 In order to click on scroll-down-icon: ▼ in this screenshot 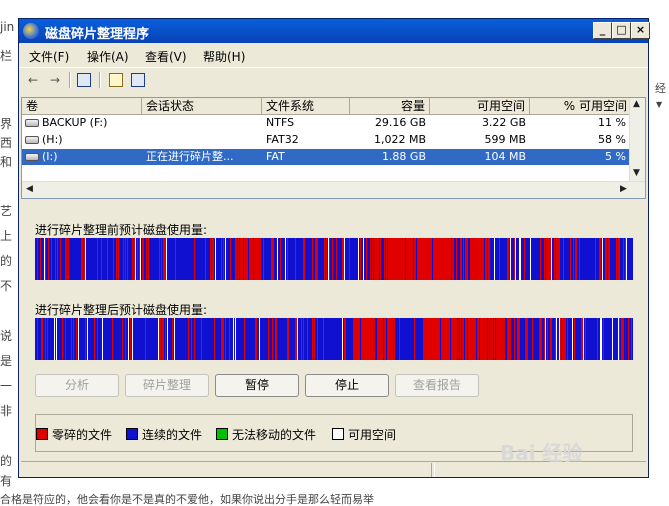, I will do `click(636, 173)`.